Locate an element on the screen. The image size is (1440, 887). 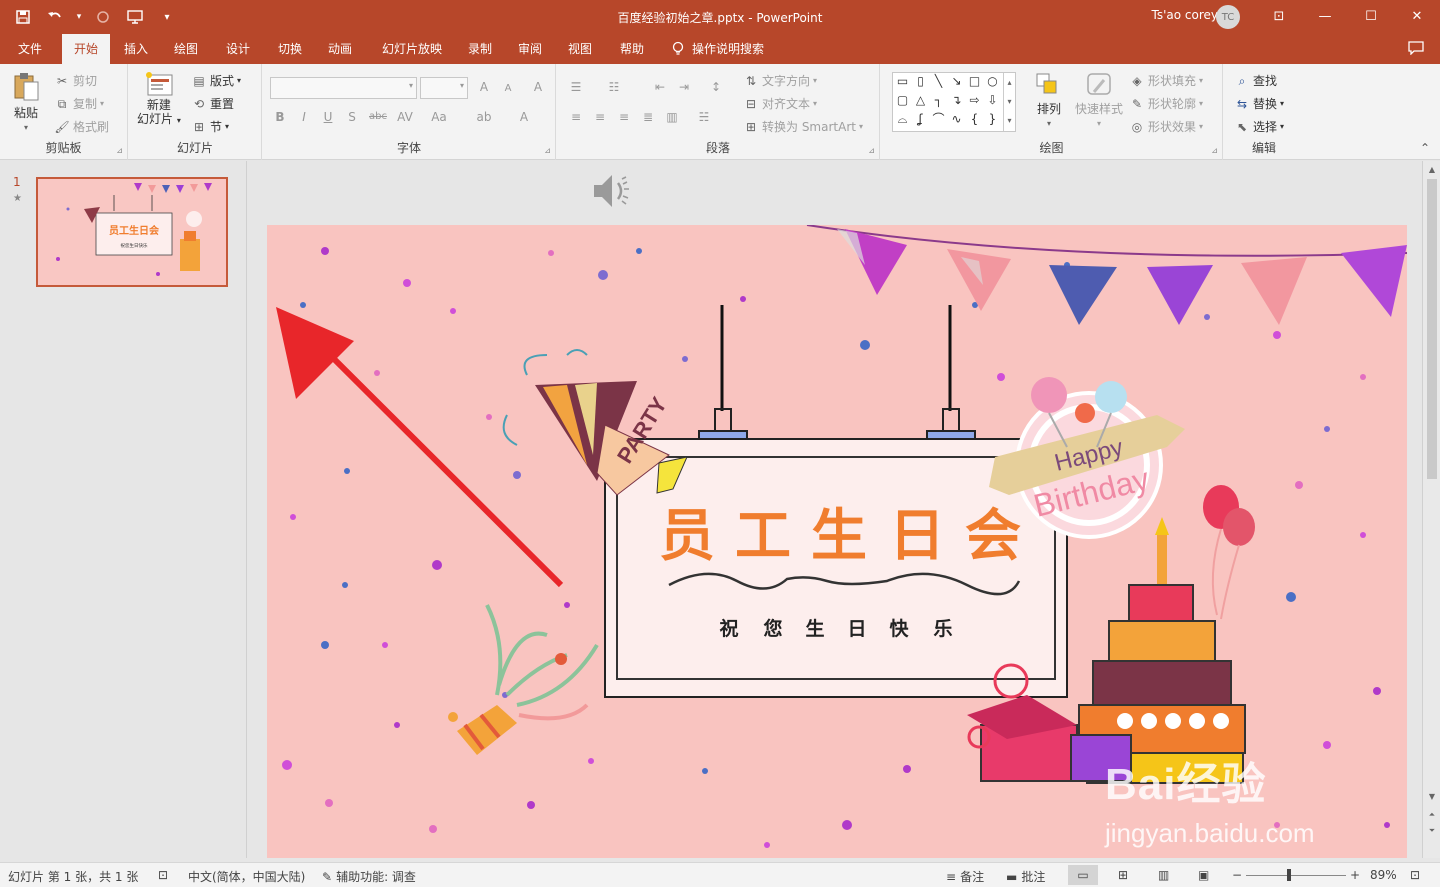
tab-view: 视图 is located at coordinates (580, 49).